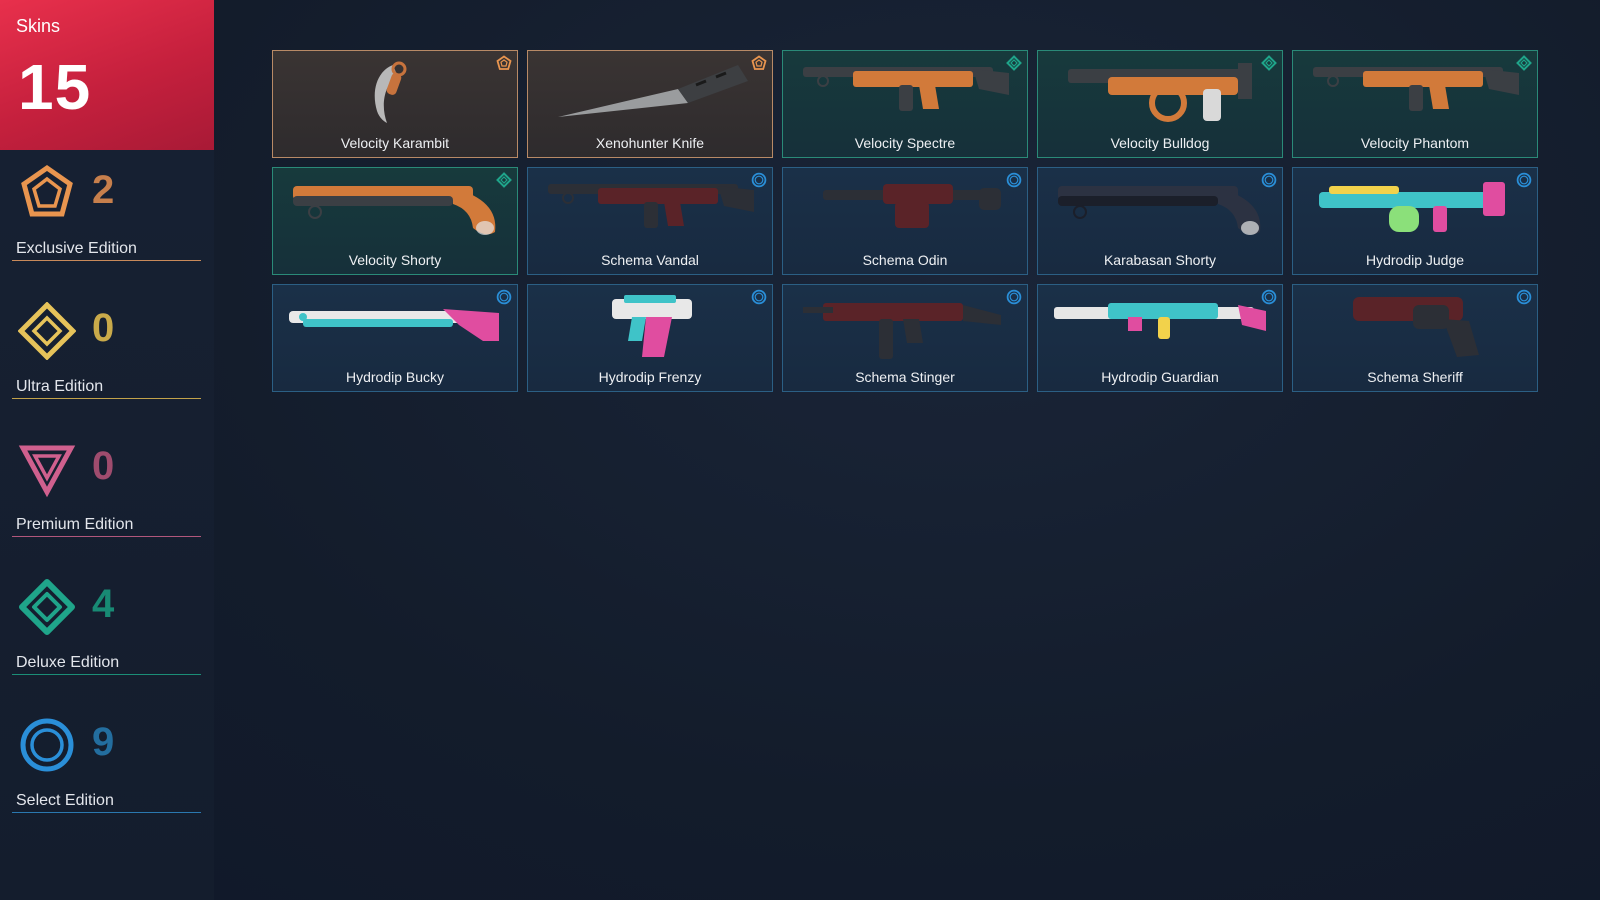  I want to click on skins-label: Skins, so click(38, 26).